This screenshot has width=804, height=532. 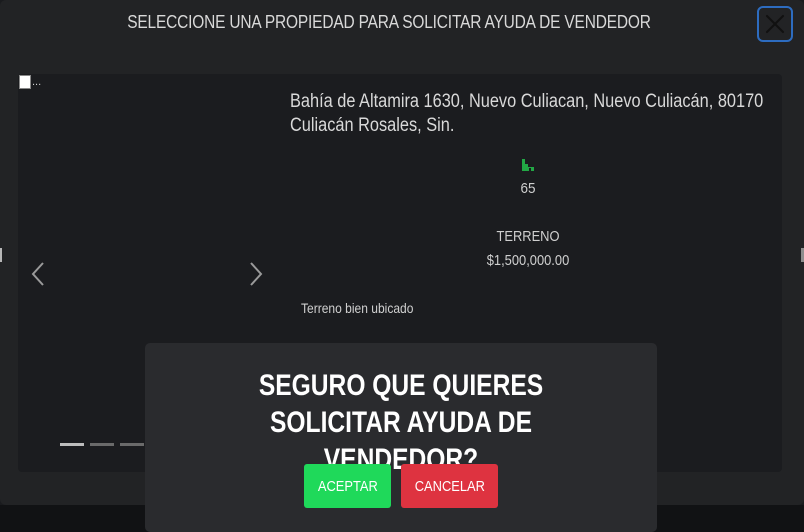 I want to click on cancel-button: CANCELAR, so click(x=449, y=486).